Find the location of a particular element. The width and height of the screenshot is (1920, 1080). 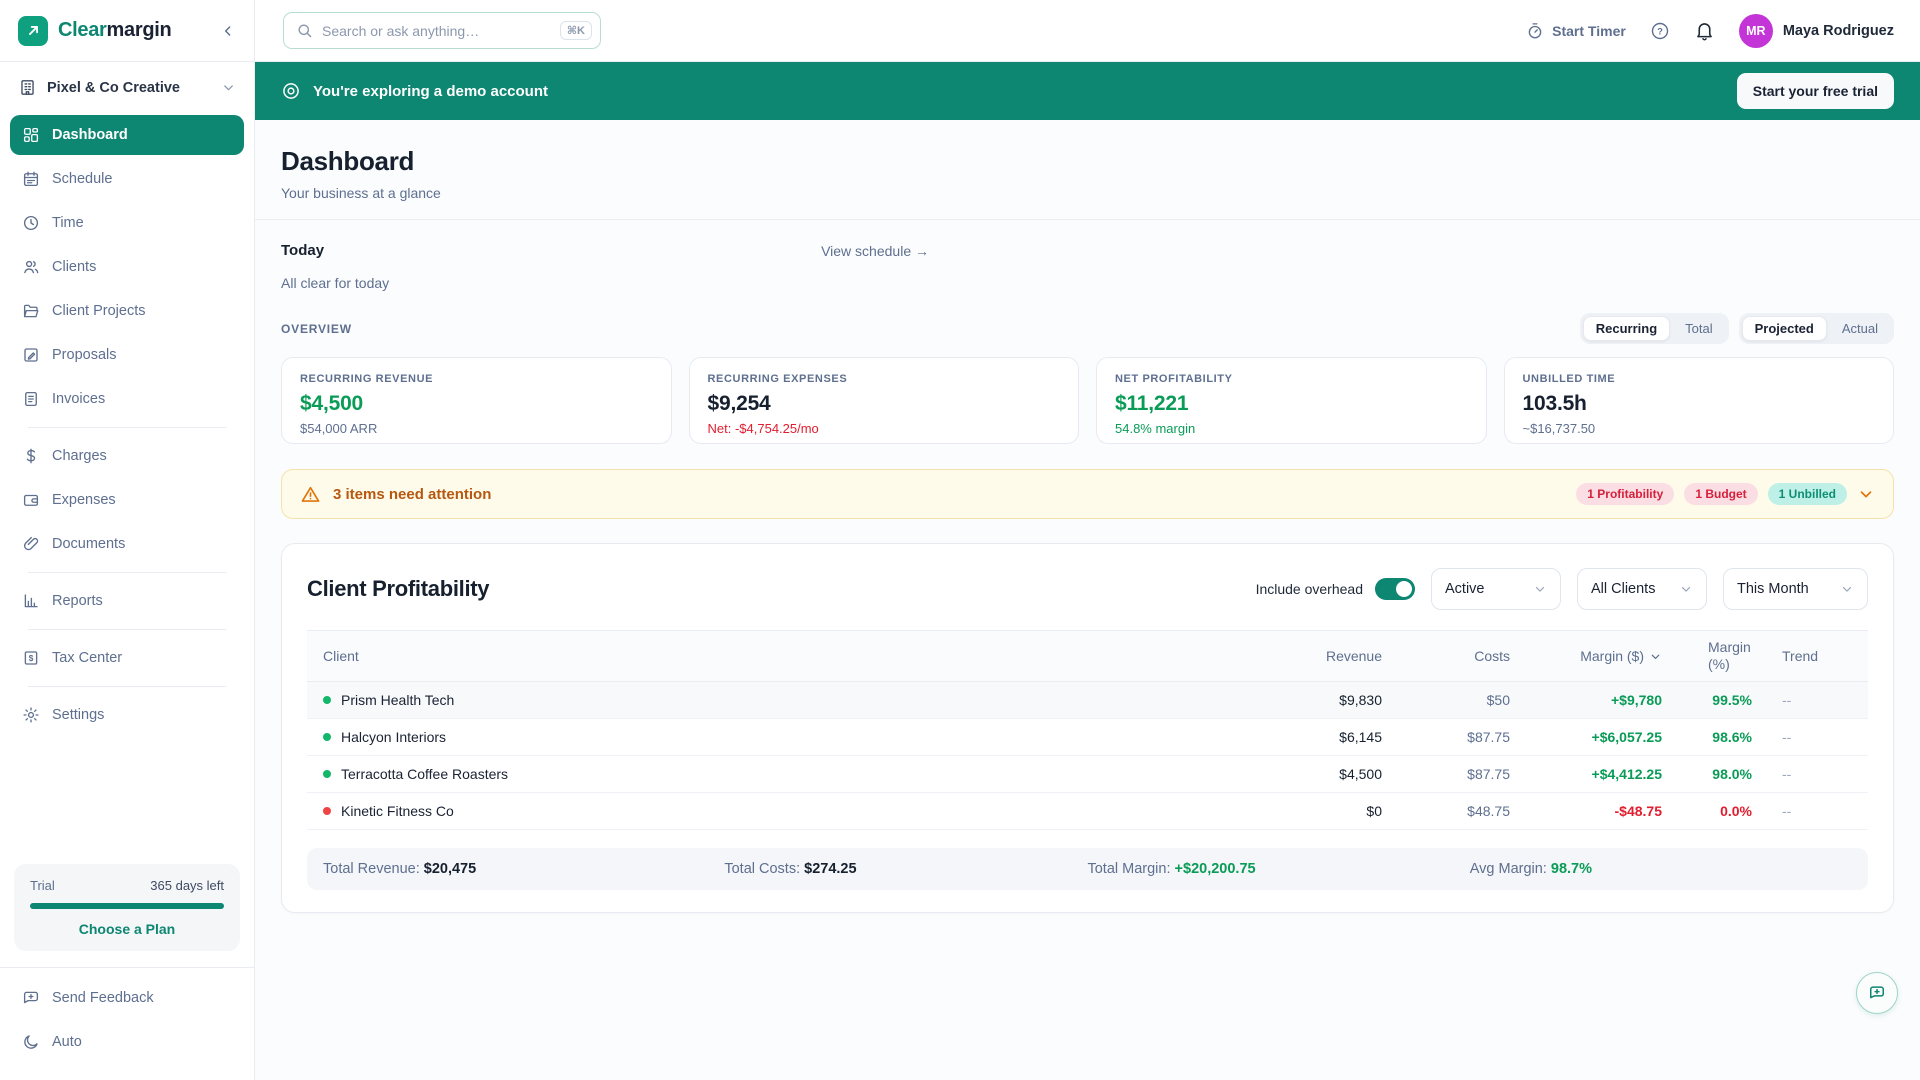

users-icon is located at coordinates (31, 267).